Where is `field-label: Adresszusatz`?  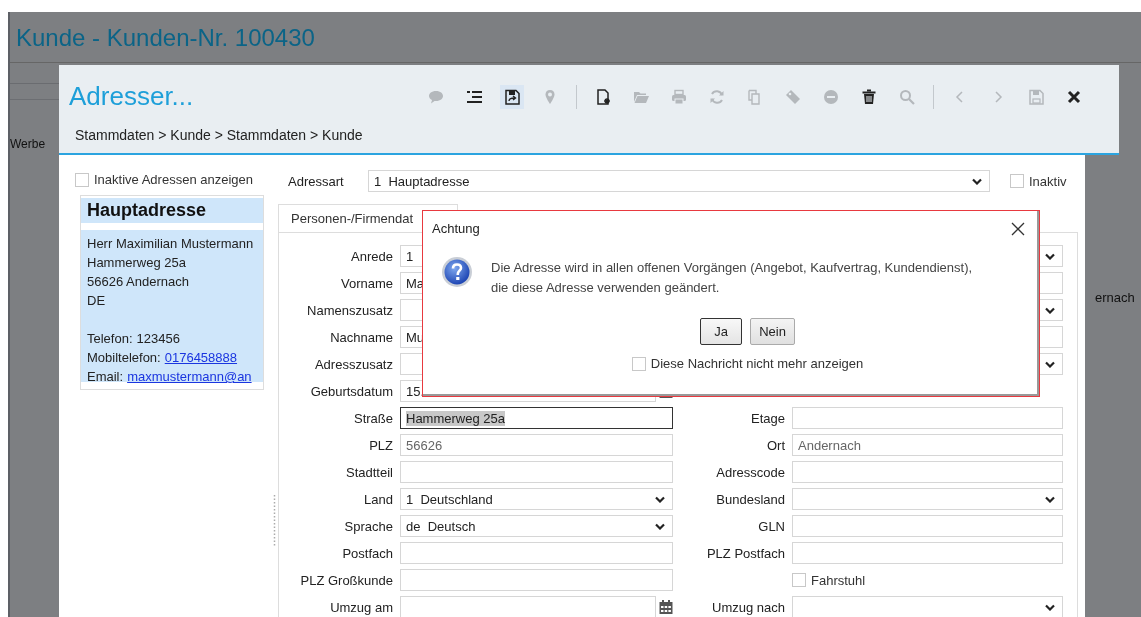
field-label: Adresszusatz is located at coordinates (353, 364).